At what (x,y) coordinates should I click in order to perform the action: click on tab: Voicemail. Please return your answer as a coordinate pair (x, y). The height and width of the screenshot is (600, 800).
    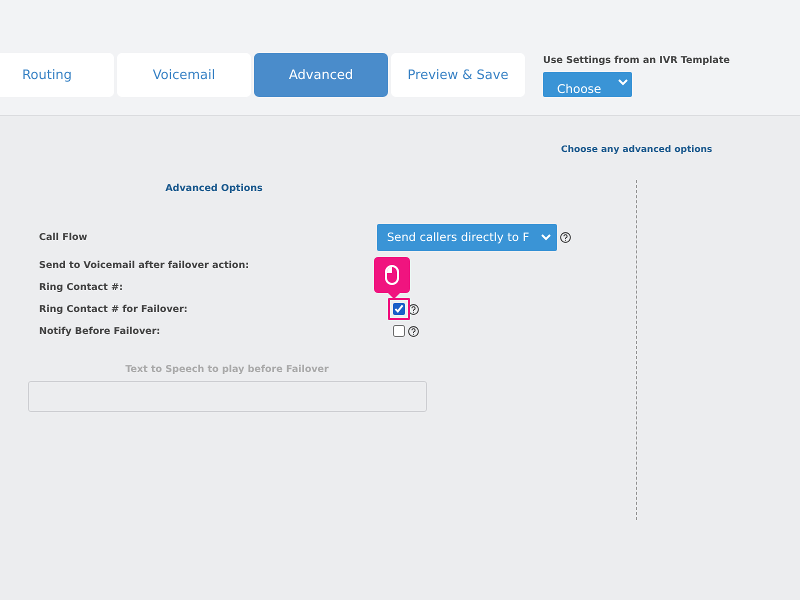
    Looking at the image, I should click on (184, 75).